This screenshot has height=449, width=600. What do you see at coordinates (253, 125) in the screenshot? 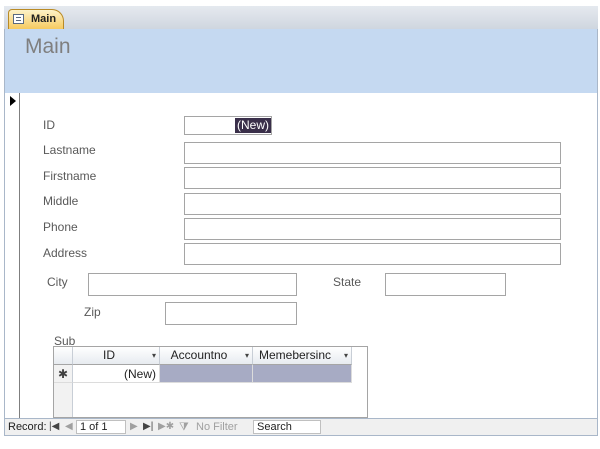
I see `id-field-value: (New)` at bounding box center [253, 125].